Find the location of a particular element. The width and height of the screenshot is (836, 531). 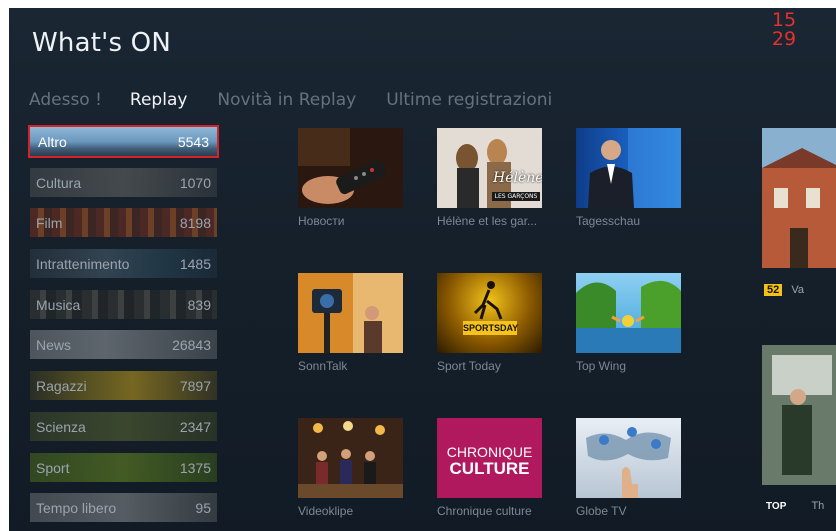

category-label: Sport is located at coordinates (53, 467).